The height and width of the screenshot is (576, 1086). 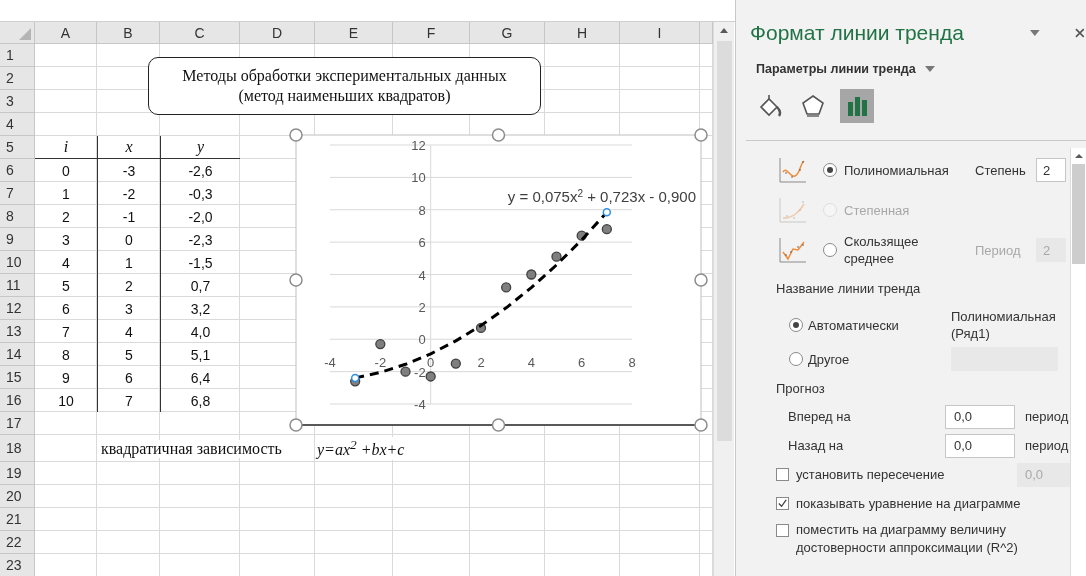 I want to click on row-header: 20, so click(x=17, y=496).